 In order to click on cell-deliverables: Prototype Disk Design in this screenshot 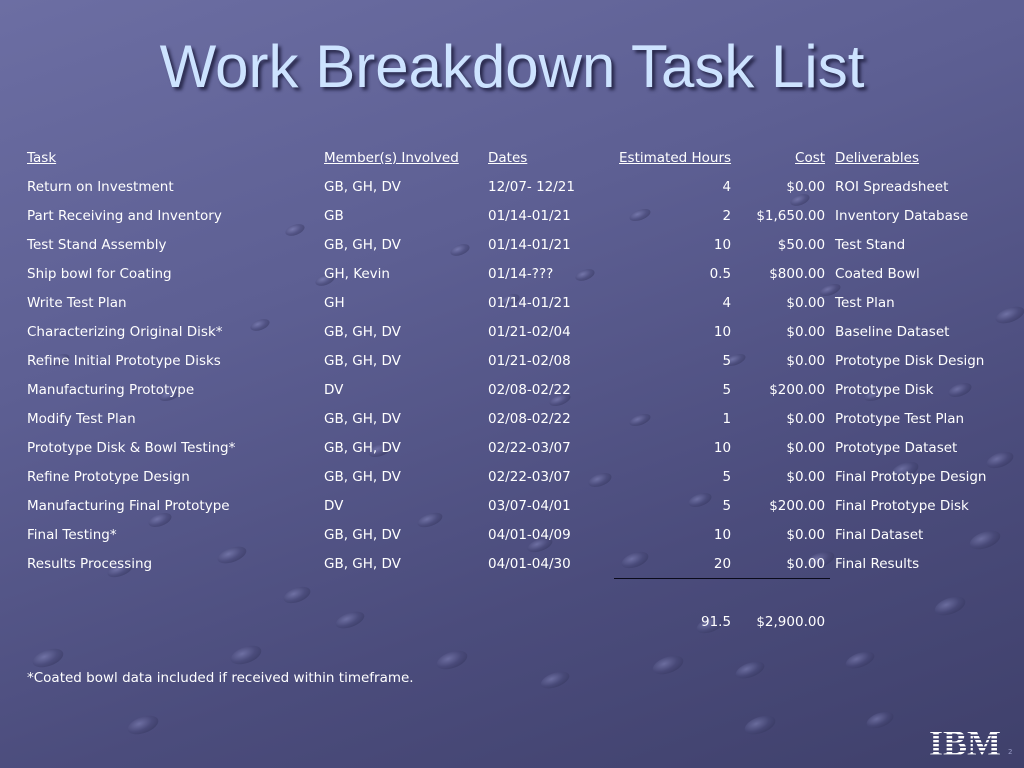, I will do `click(910, 360)`.